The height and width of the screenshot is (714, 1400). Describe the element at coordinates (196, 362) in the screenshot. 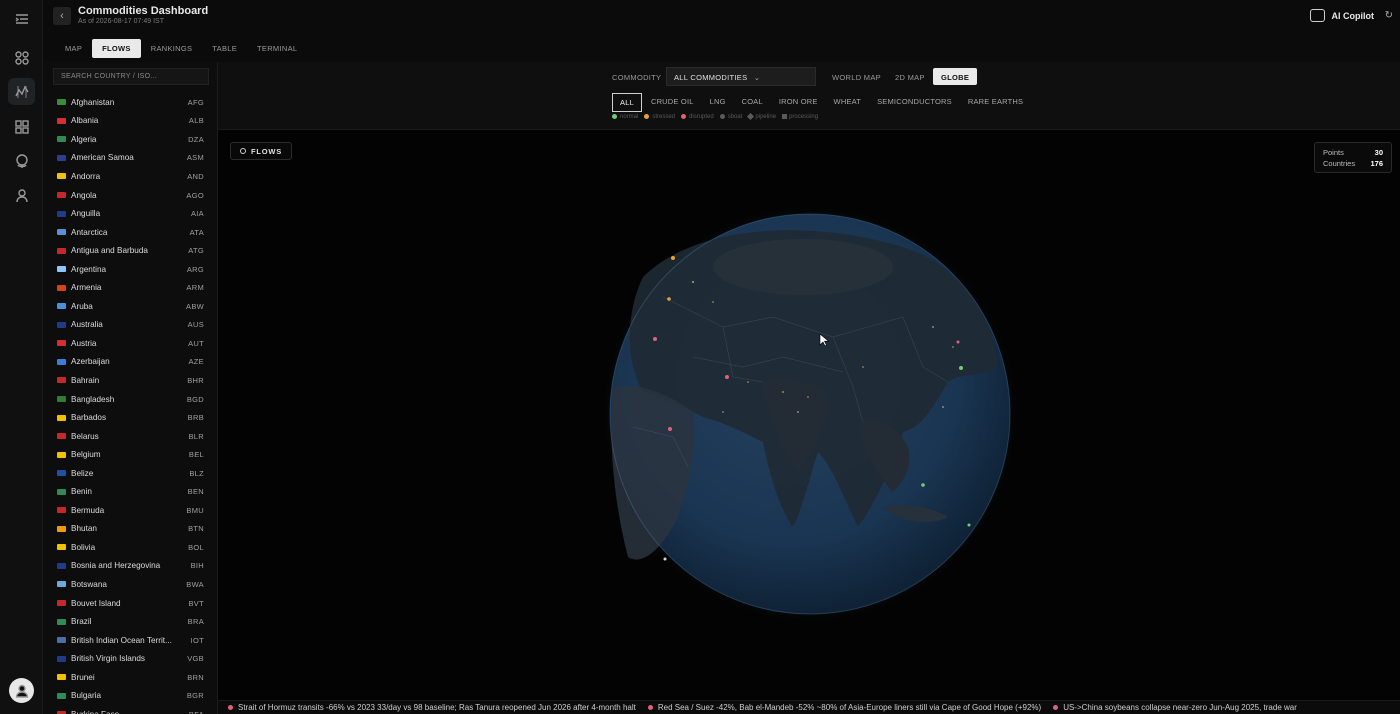

I see `country-iso: AZE` at that location.